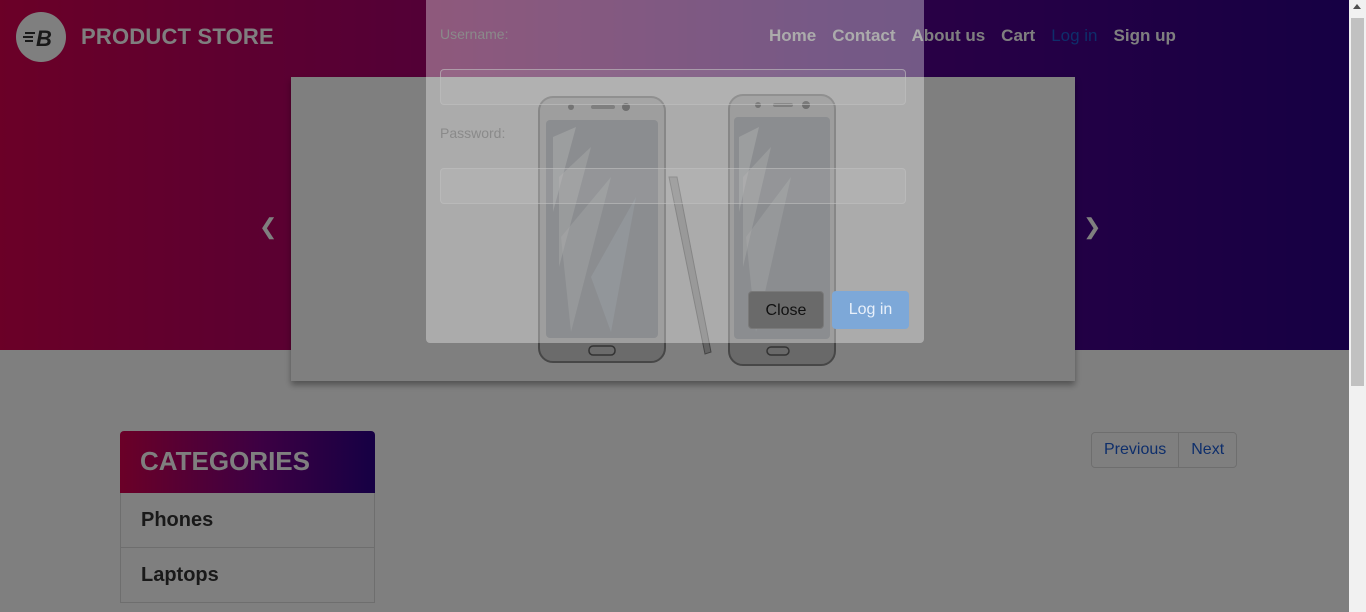 This screenshot has width=1366, height=612. I want to click on scrollbar-thumb, so click(1357, 202).